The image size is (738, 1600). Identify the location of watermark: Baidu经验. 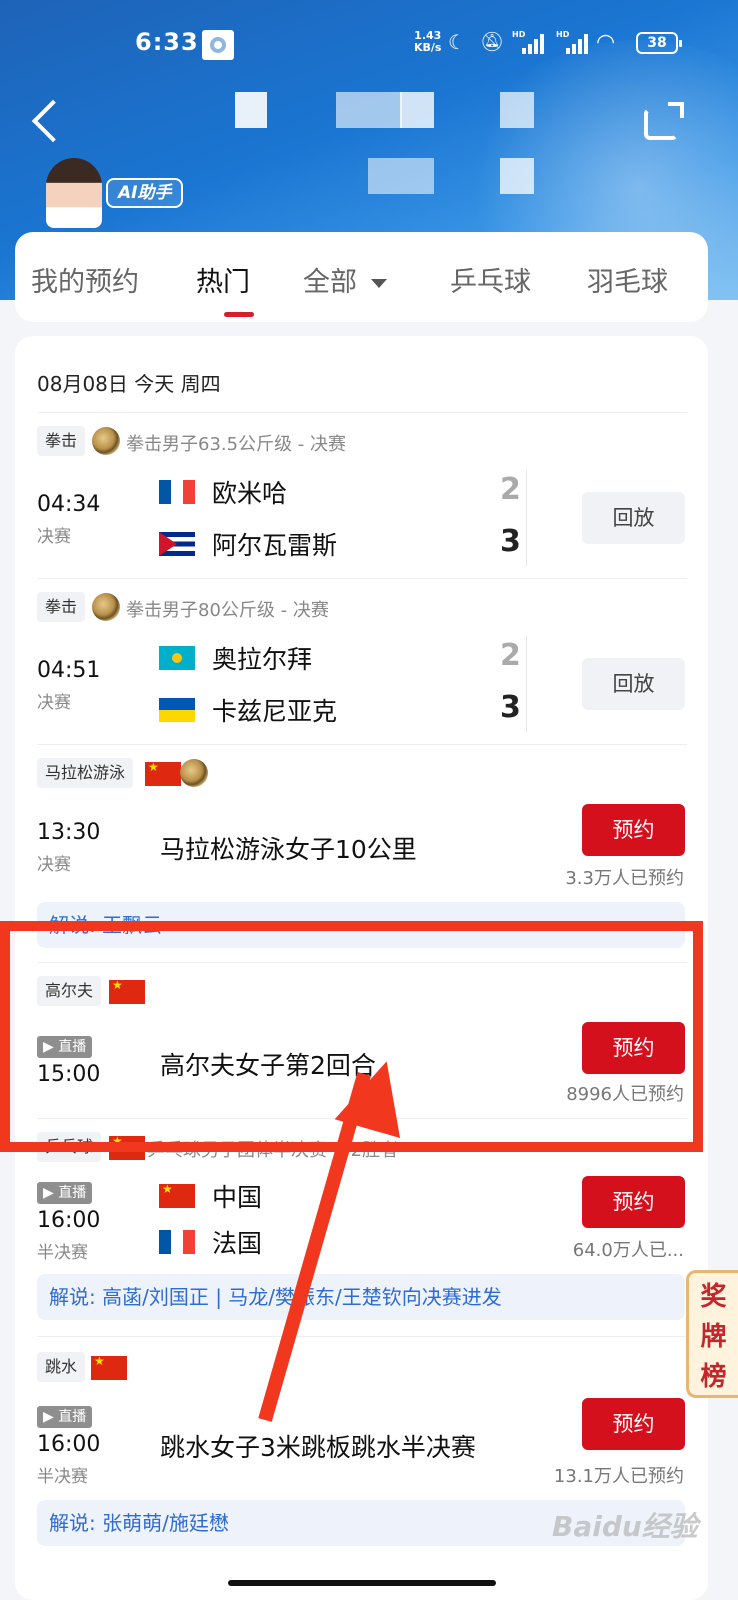
(625, 1526).